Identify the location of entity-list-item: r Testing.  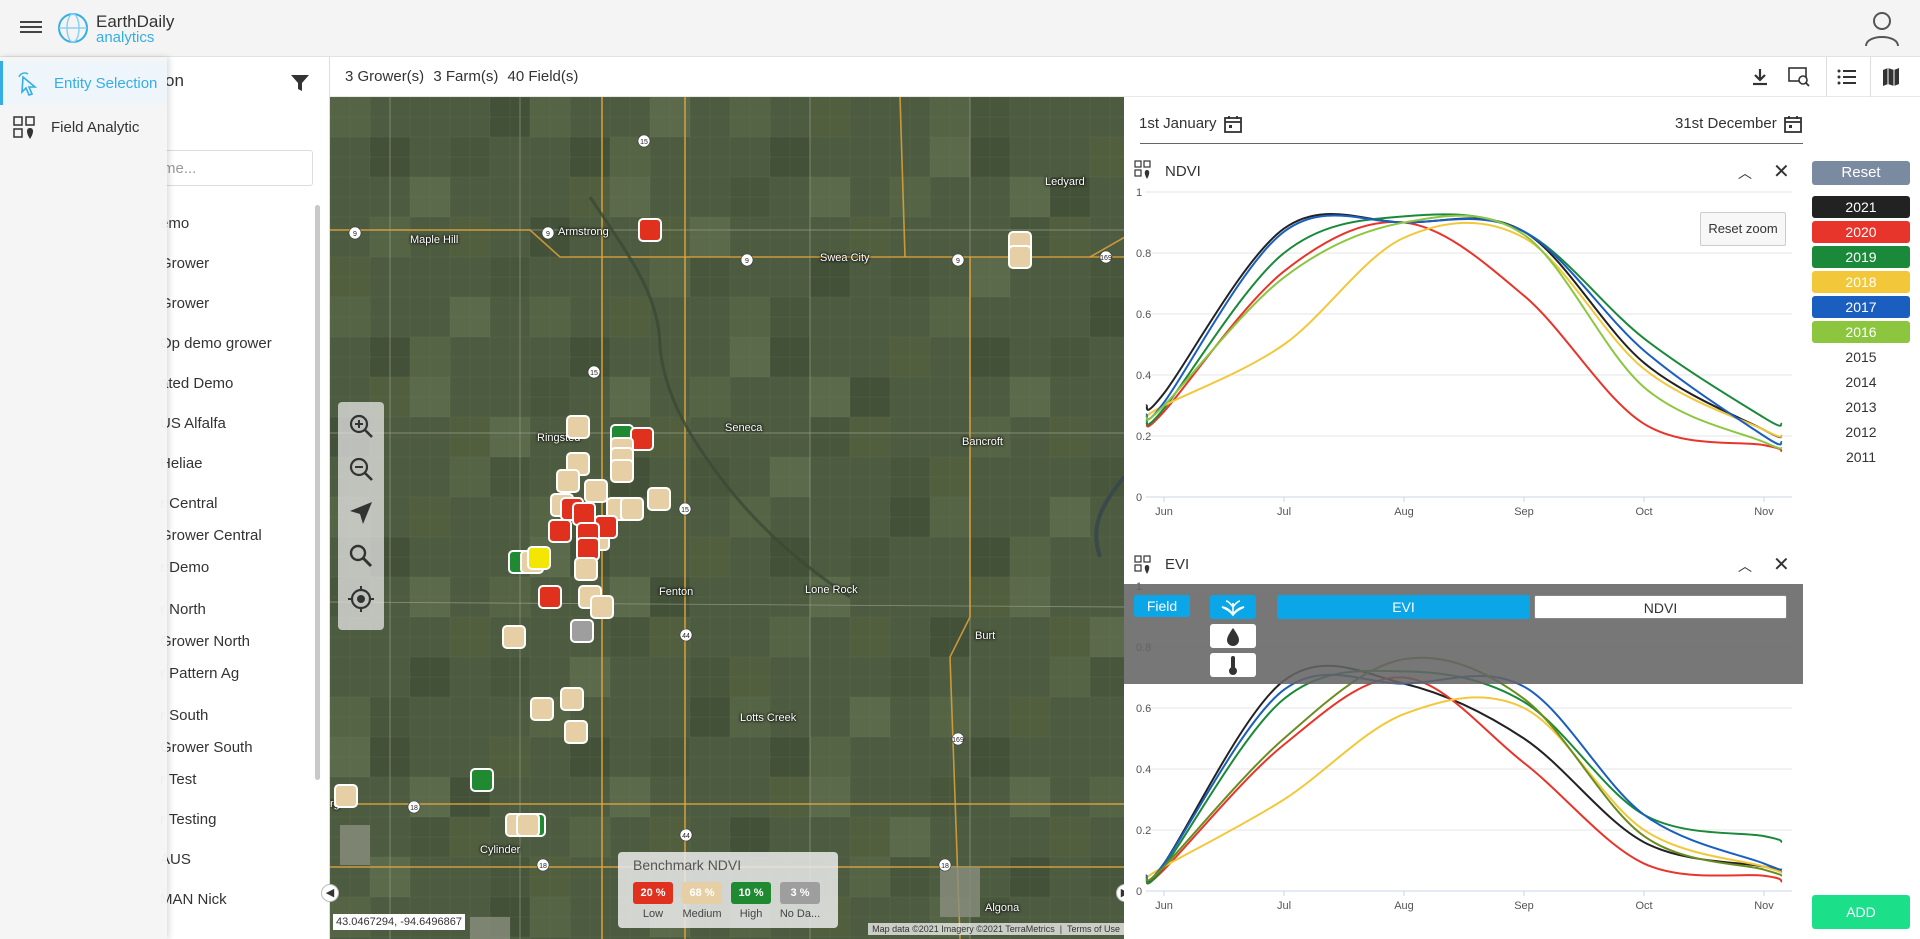
(188, 819).